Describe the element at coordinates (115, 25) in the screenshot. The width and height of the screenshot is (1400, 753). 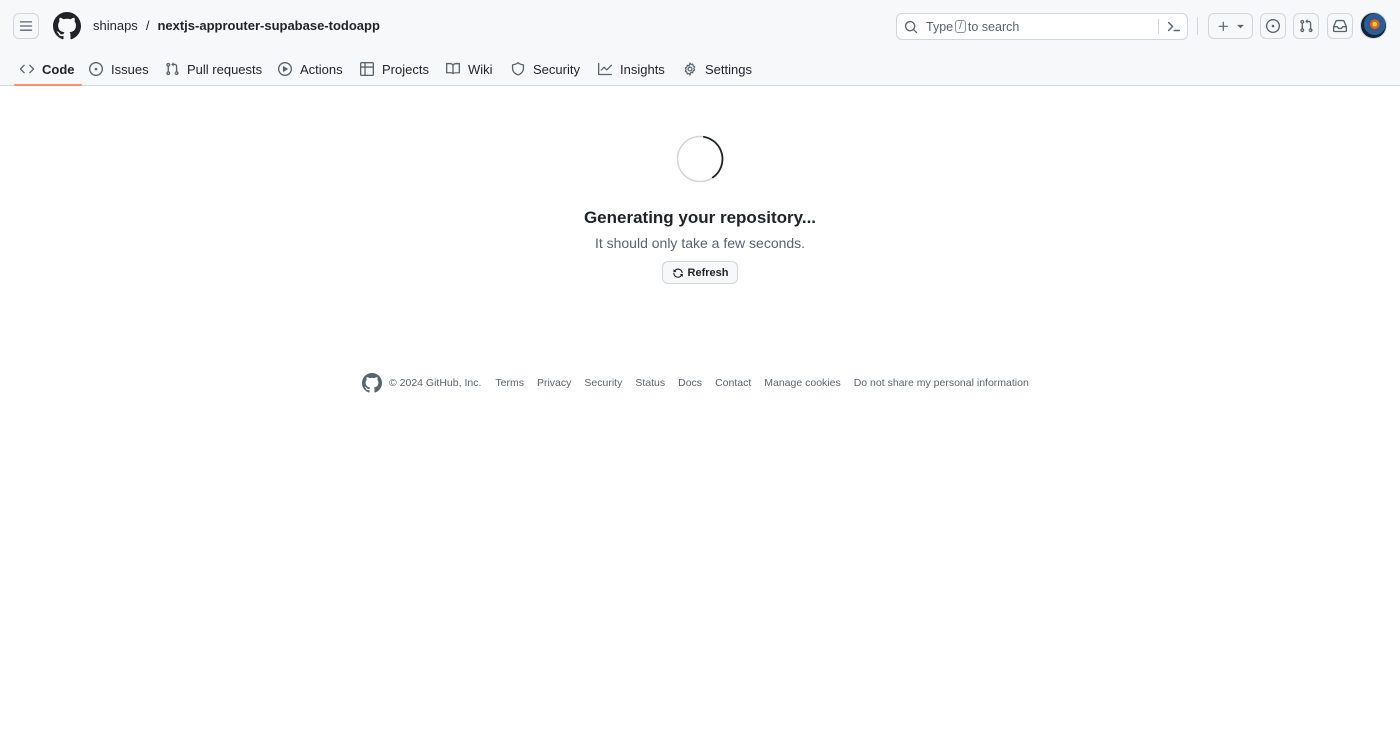
I see `repo-owner-link: shinaps` at that location.